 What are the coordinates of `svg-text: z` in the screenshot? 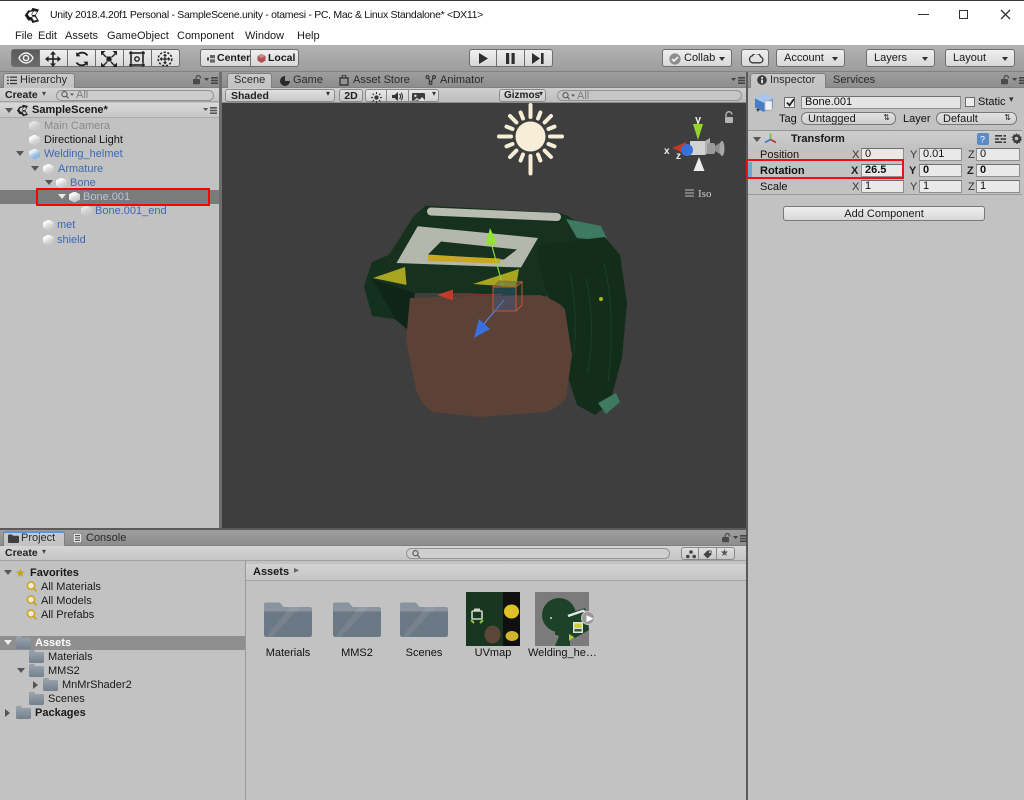 It's located at (678, 156).